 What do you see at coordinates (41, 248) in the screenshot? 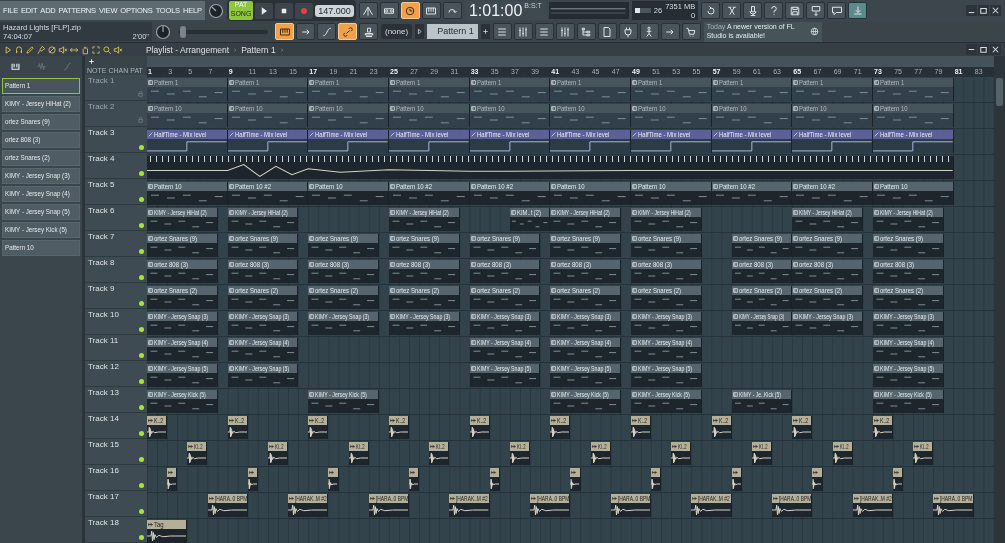
I see `pattern-list-item: Pattern 10` at bounding box center [41, 248].